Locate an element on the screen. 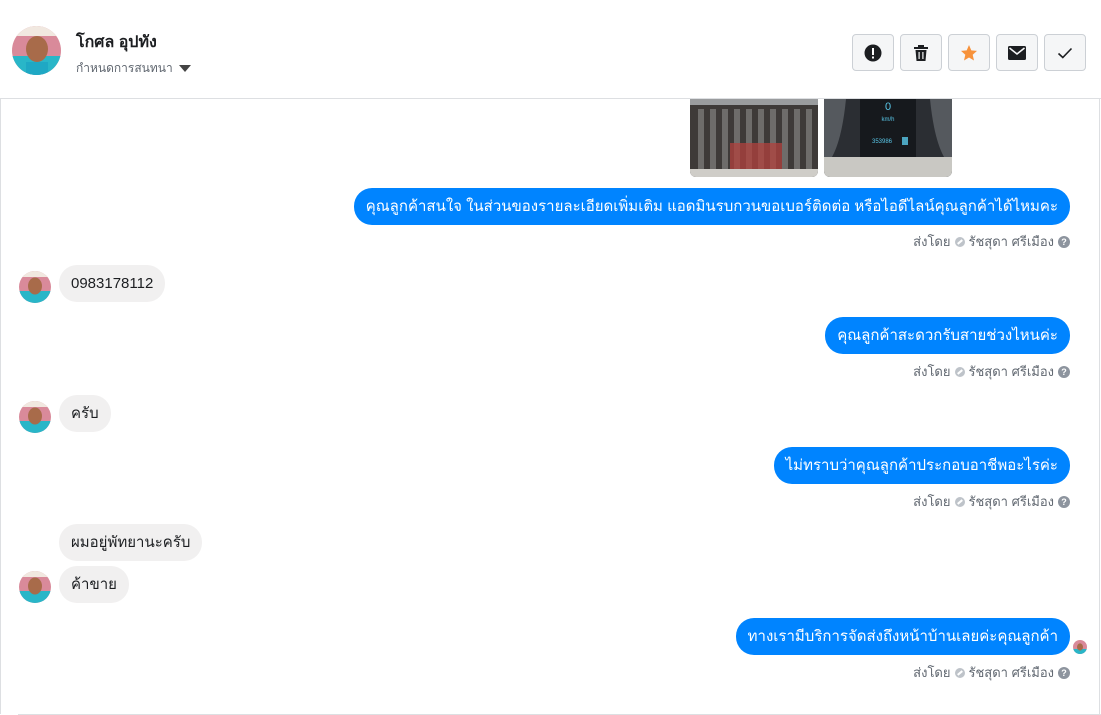 This screenshot has width=1101, height=715. conversation-actions is located at coordinates (969, 52).